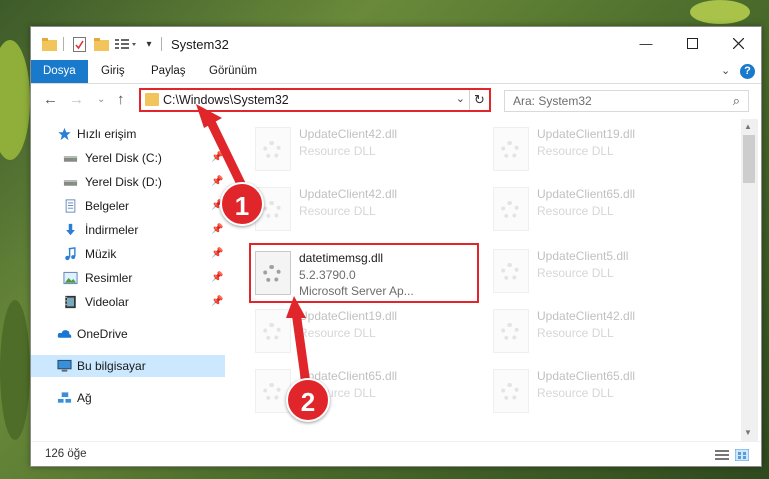 This screenshot has height=479, width=769. I want to click on arrow-two, so click(301, 348).